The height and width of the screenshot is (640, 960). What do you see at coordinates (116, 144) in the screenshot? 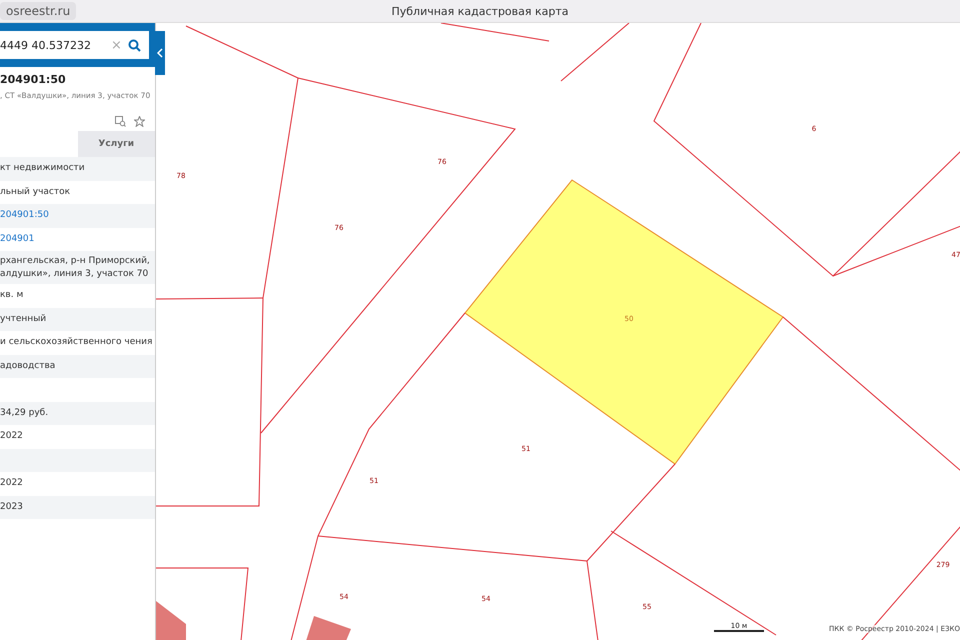
I see `tab: Услуги` at bounding box center [116, 144].